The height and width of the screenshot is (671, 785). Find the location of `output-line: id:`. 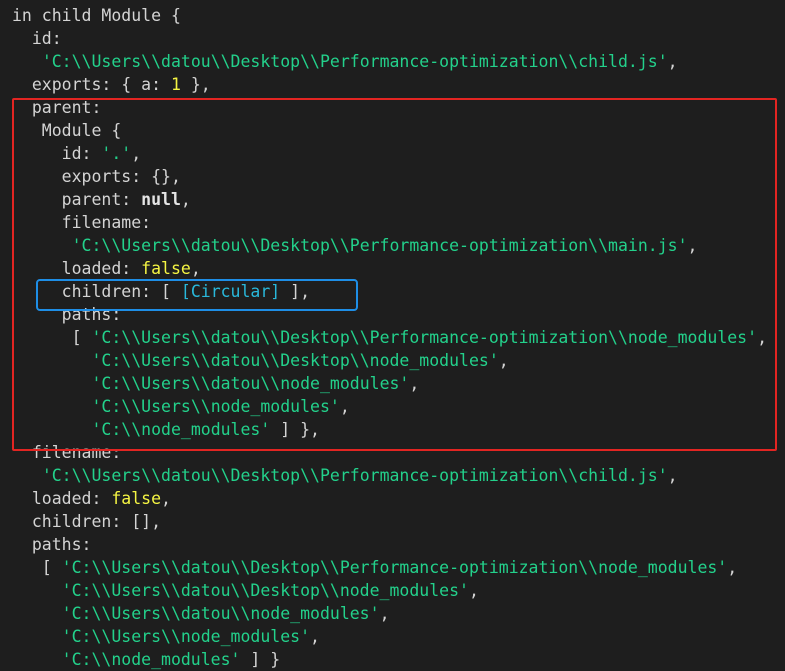

output-line: id: is located at coordinates (37, 38).